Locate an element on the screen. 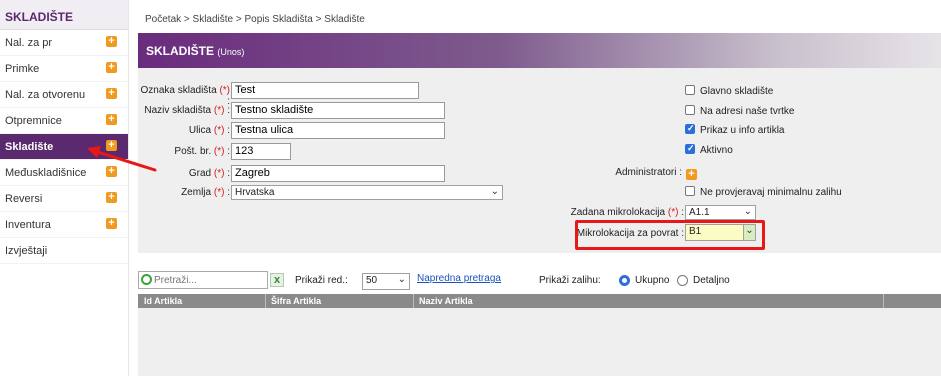 The height and width of the screenshot is (376, 941). sidebar-item-nal-za-pr: Nal. za pr + is located at coordinates (64, 43).